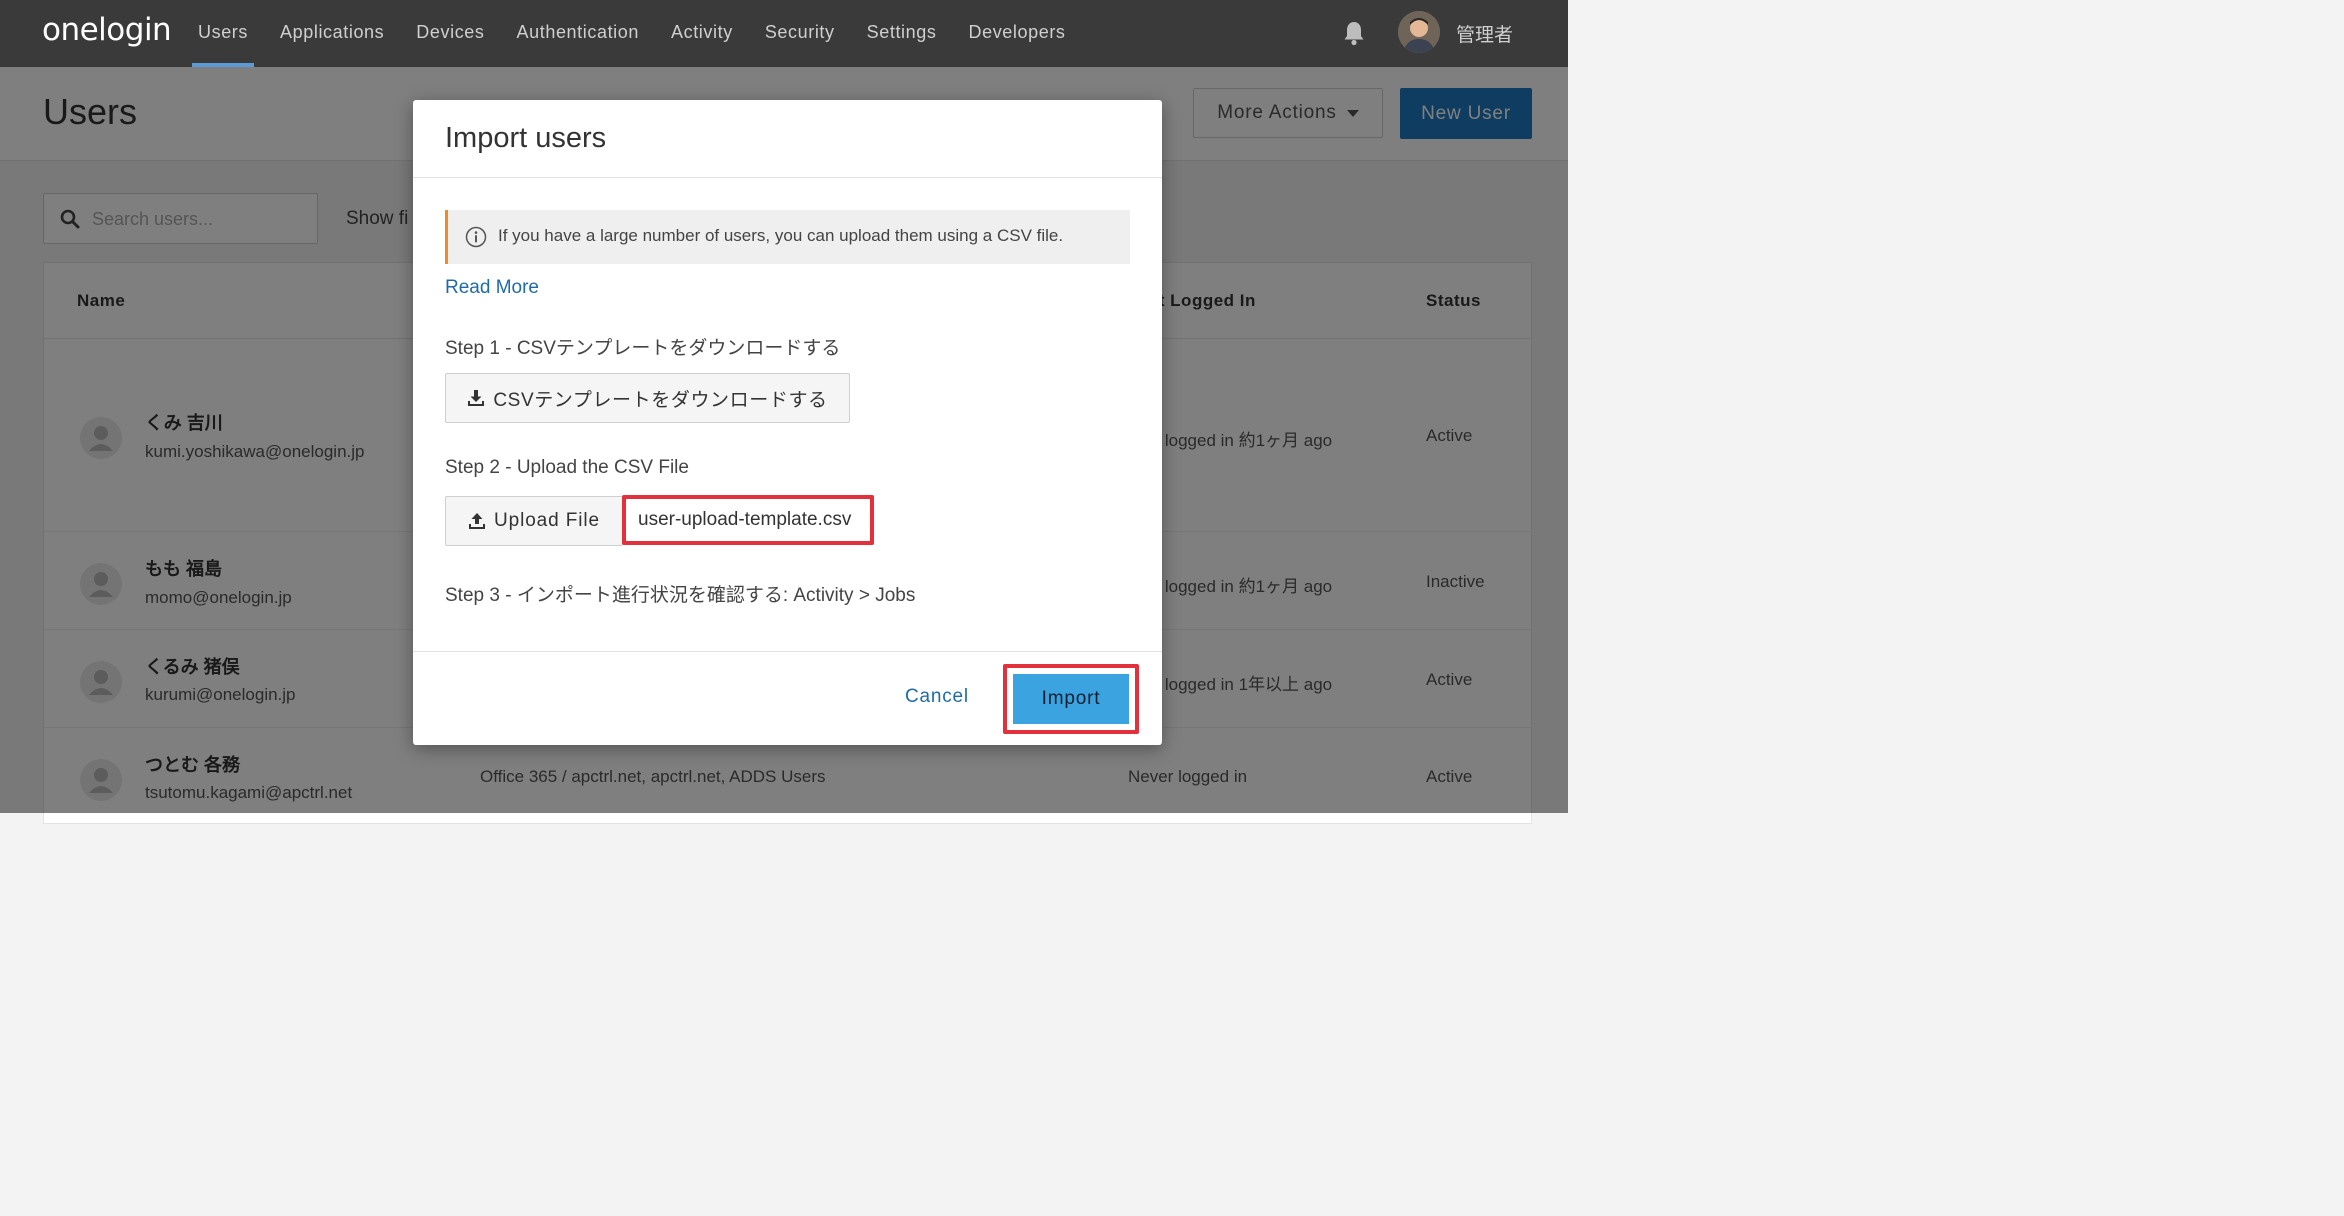 This screenshot has width=2344, height=1216. What do you see at coordinates (546, 520) in the screenshot?
I see `upload-button-label: Upload File` at bounding box center [546, 520].